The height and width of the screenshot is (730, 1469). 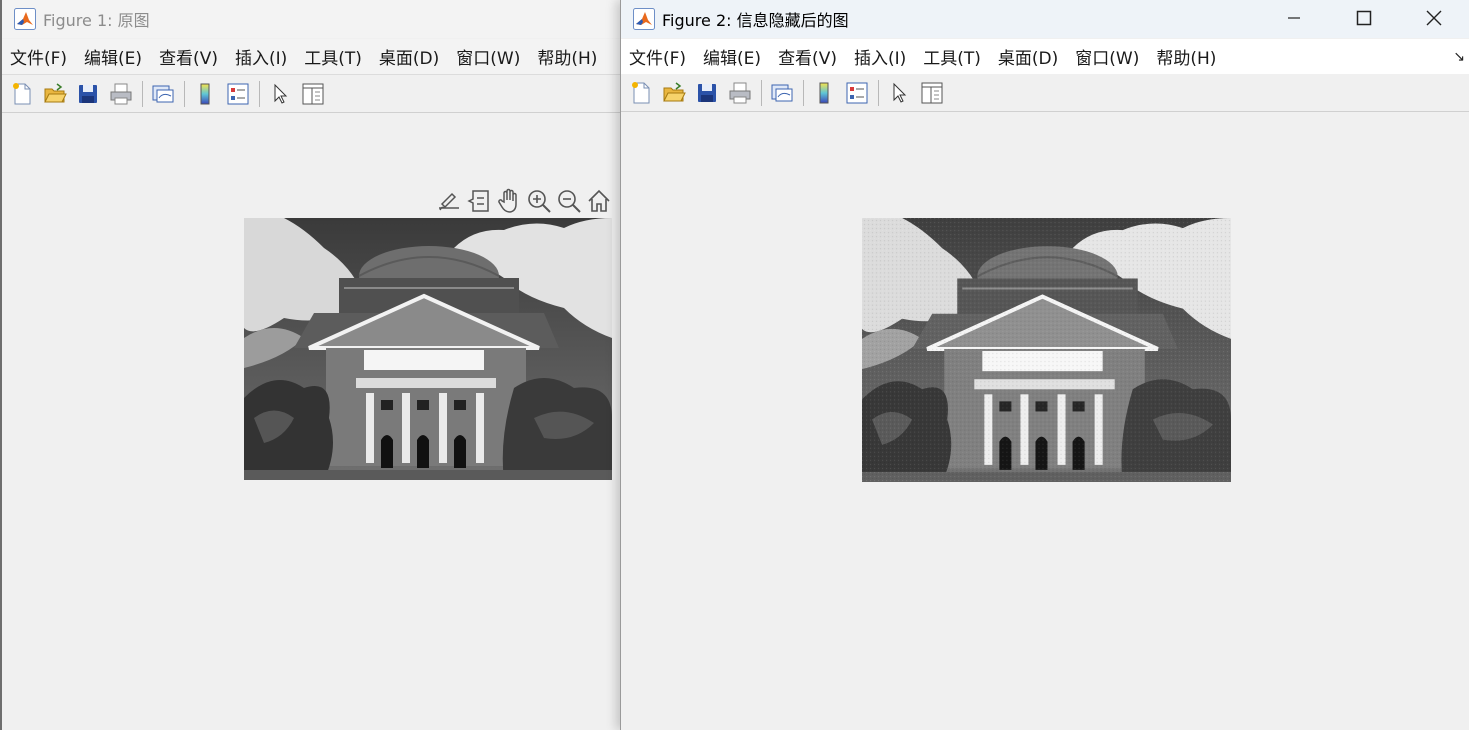 What do you see at coordinates (599, 201) in the screenshot?
I see `restore-view-icon` at bounding box center [599, 201].